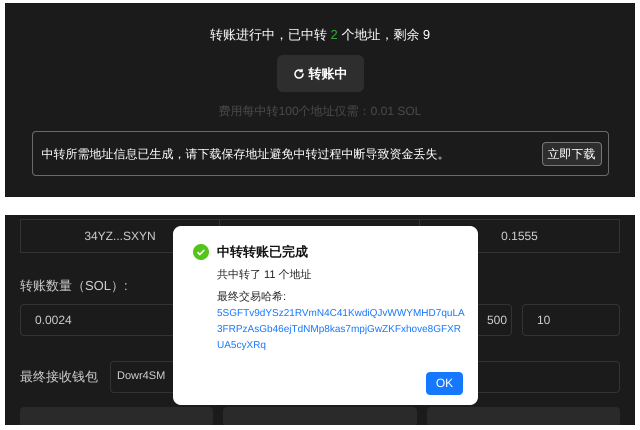 The image size is (640, 430). Describe the element at coordinates (264, 275) in the screenshot. I see `summary-text: 共中转了 11 个地址` at that location.